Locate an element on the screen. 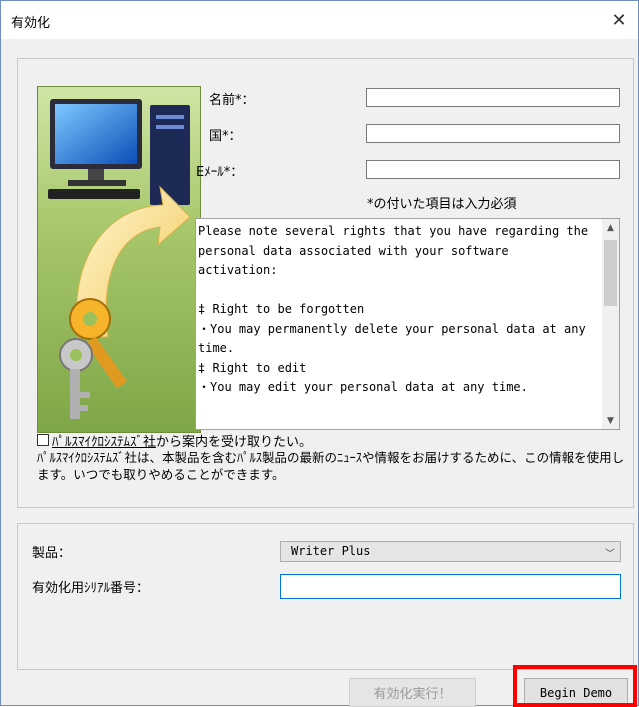 This screenshot has width=639, height=707. country-label: 国*： is located at coordinates (225, 136).